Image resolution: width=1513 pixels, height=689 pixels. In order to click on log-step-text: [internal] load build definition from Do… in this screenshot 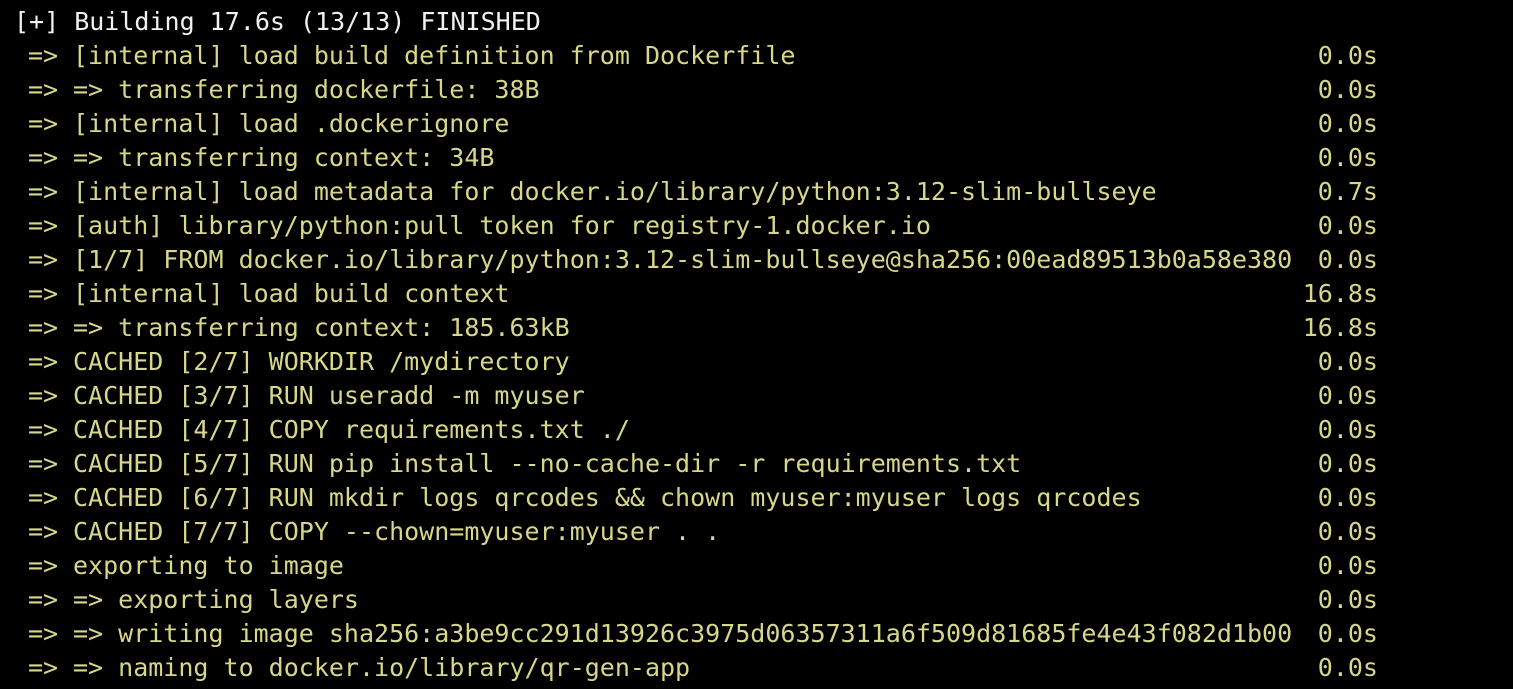, I will do `click(434, 55)`.